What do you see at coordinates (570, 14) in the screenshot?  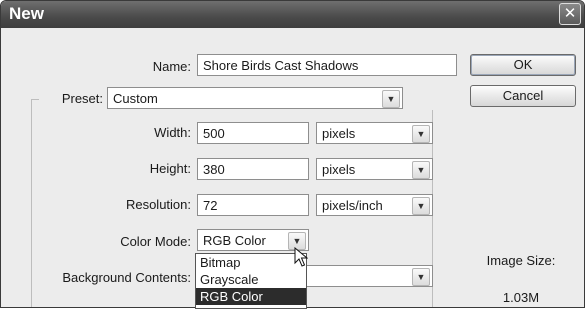 I see `close-icon: ✕` at bounding box center [570, 14].